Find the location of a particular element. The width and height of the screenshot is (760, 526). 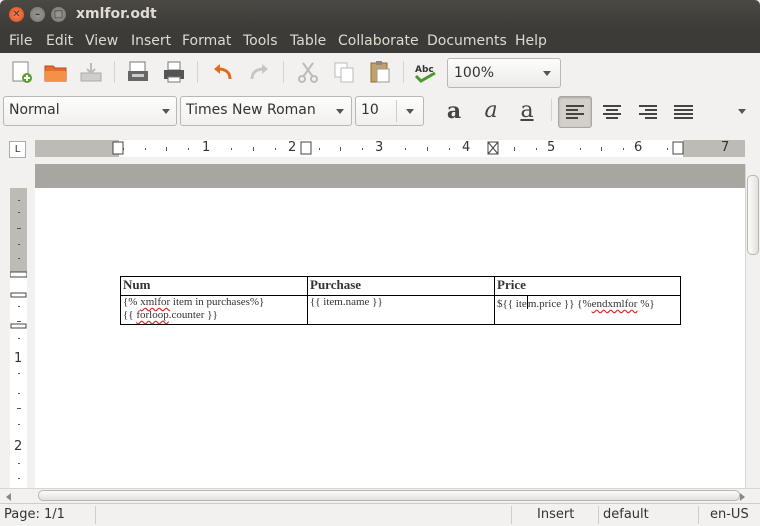

bold-icon: a is located at coordinates (454, 111).